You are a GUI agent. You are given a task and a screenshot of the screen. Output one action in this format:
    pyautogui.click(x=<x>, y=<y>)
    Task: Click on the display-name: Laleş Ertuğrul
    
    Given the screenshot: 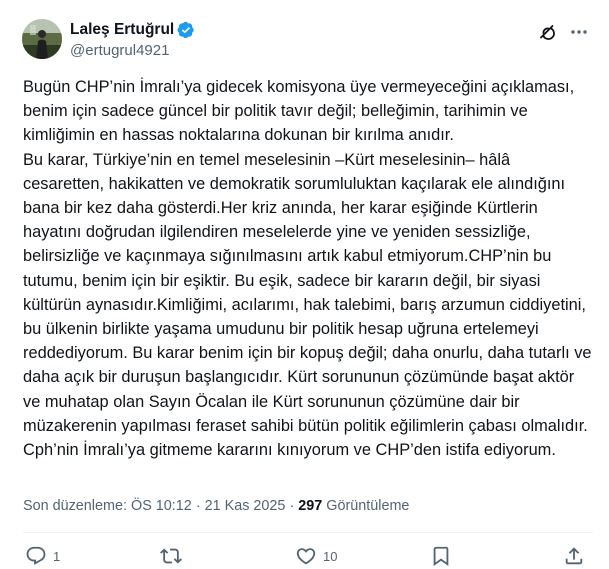 What is the action you would take?
    pyautogui.click(x=122, y=30)
    